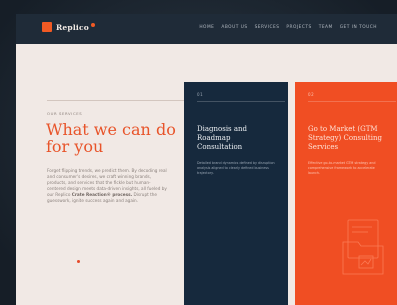 The height and width of the screenshot is (305, 397). What do you see at coordinates (234, 27) in the screenshot?
I see `nav-about-us: About Us` at bounding box center [234, 27].